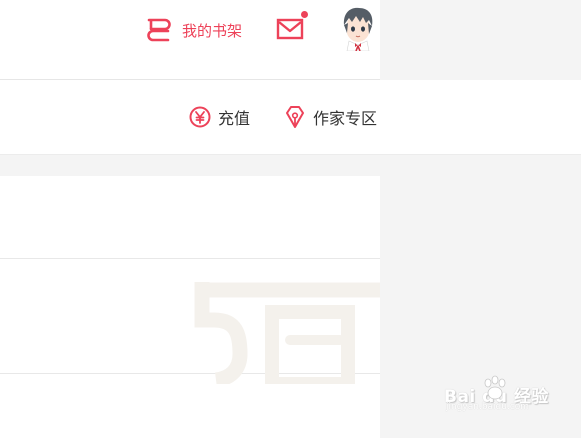 This screenshot has width=581, height=438. I want to click on bookshelf-icon, so click(159, 30).